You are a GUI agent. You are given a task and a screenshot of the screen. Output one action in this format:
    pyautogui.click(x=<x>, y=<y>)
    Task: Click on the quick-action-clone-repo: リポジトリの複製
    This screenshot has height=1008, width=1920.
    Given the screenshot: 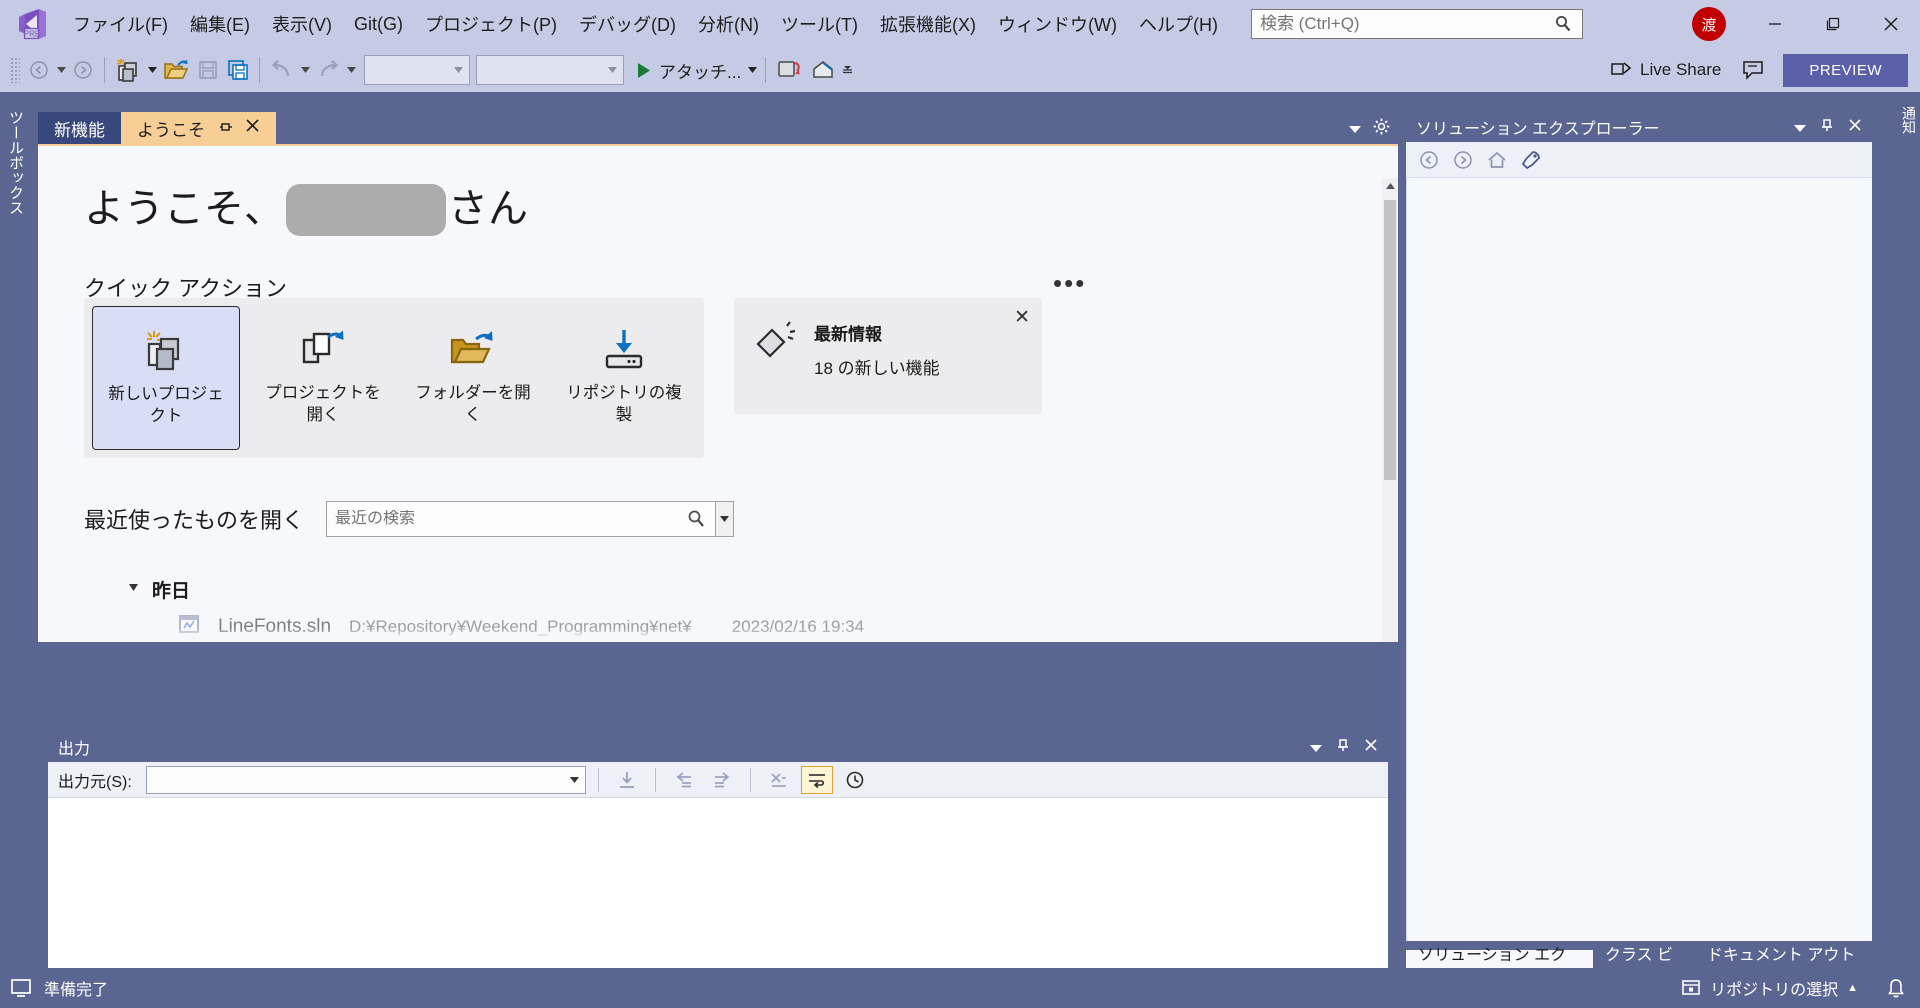 What is the action you would take?
    pyautogui.click(x=624, y=378)
    